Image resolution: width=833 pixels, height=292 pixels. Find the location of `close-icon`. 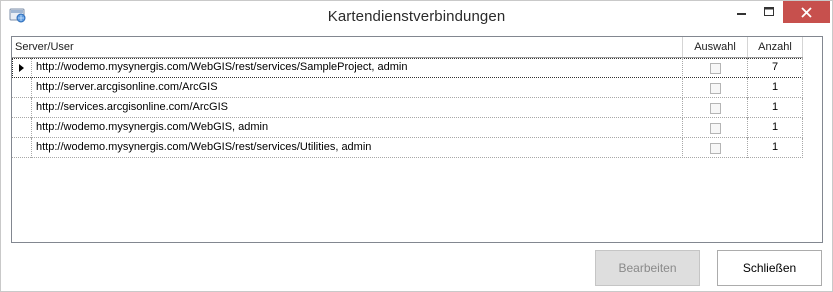

close-icon is located at coordinates (806, 12).